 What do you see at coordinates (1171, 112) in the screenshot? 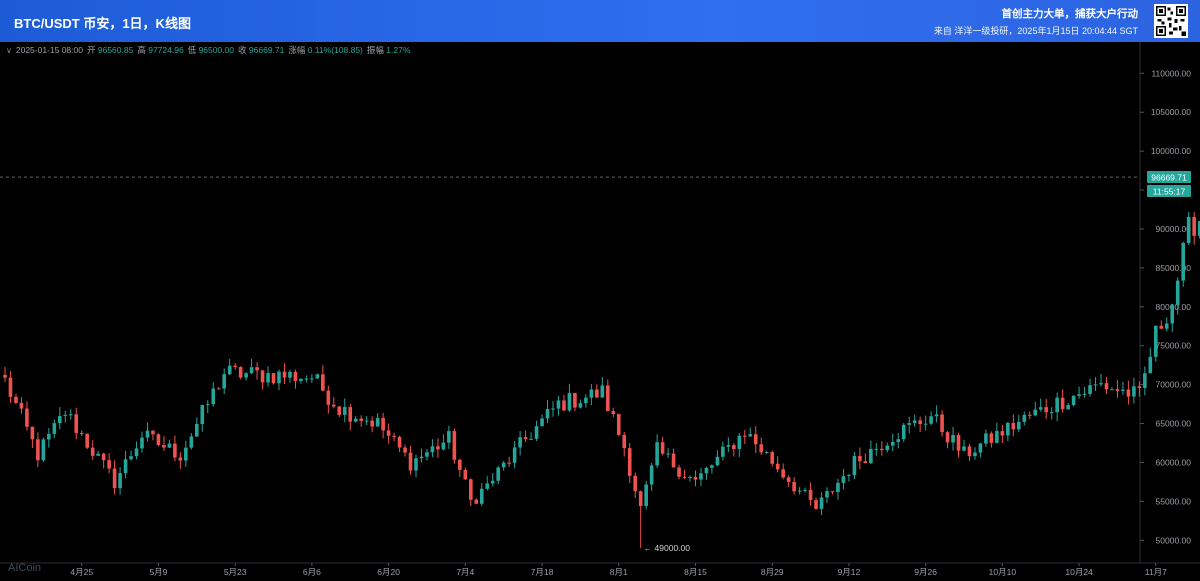
I see `y-tick-label: 105000.00` at bounding box center [1171, 112].